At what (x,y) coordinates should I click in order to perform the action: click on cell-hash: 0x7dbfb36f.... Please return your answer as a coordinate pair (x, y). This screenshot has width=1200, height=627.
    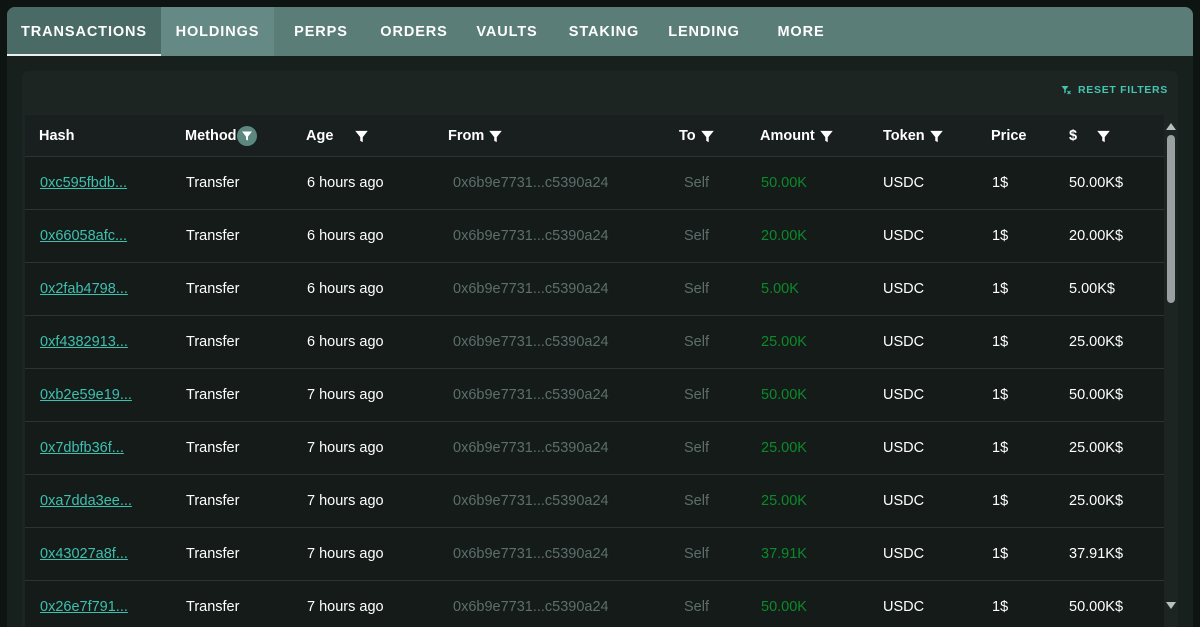
    Looking at the image, I should click on (82, 448).